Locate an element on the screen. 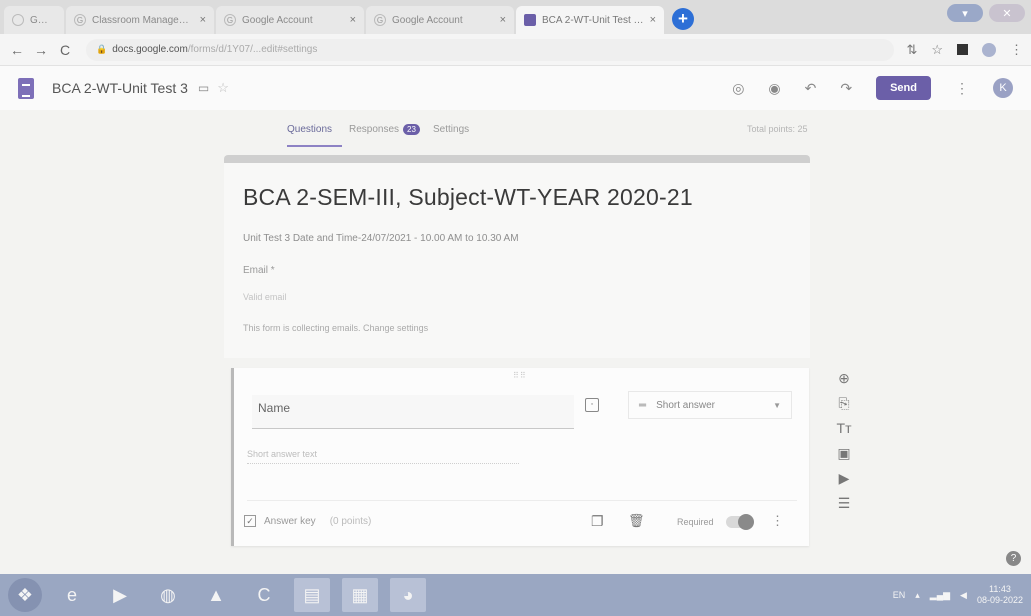  url-path: /forms/d/1Y07/...edit#settings is located at coordinates (252, 49).